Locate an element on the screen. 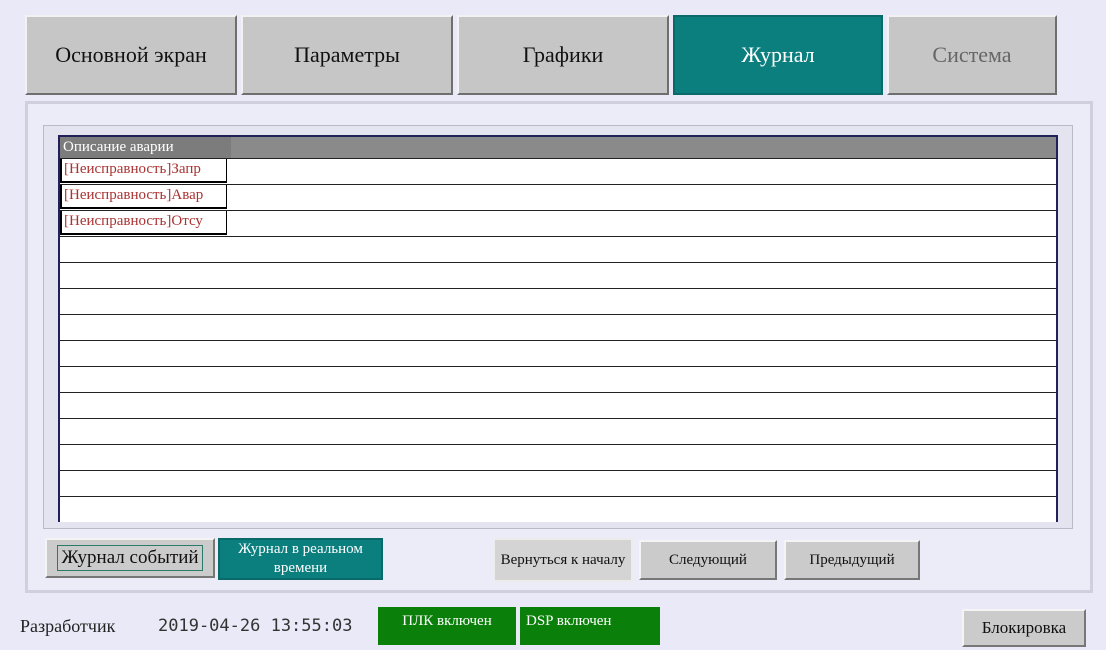 This screenshot has height=650, width=1106. go-to-start-button: Вернуться к началу is located at coordinates (563, 560).